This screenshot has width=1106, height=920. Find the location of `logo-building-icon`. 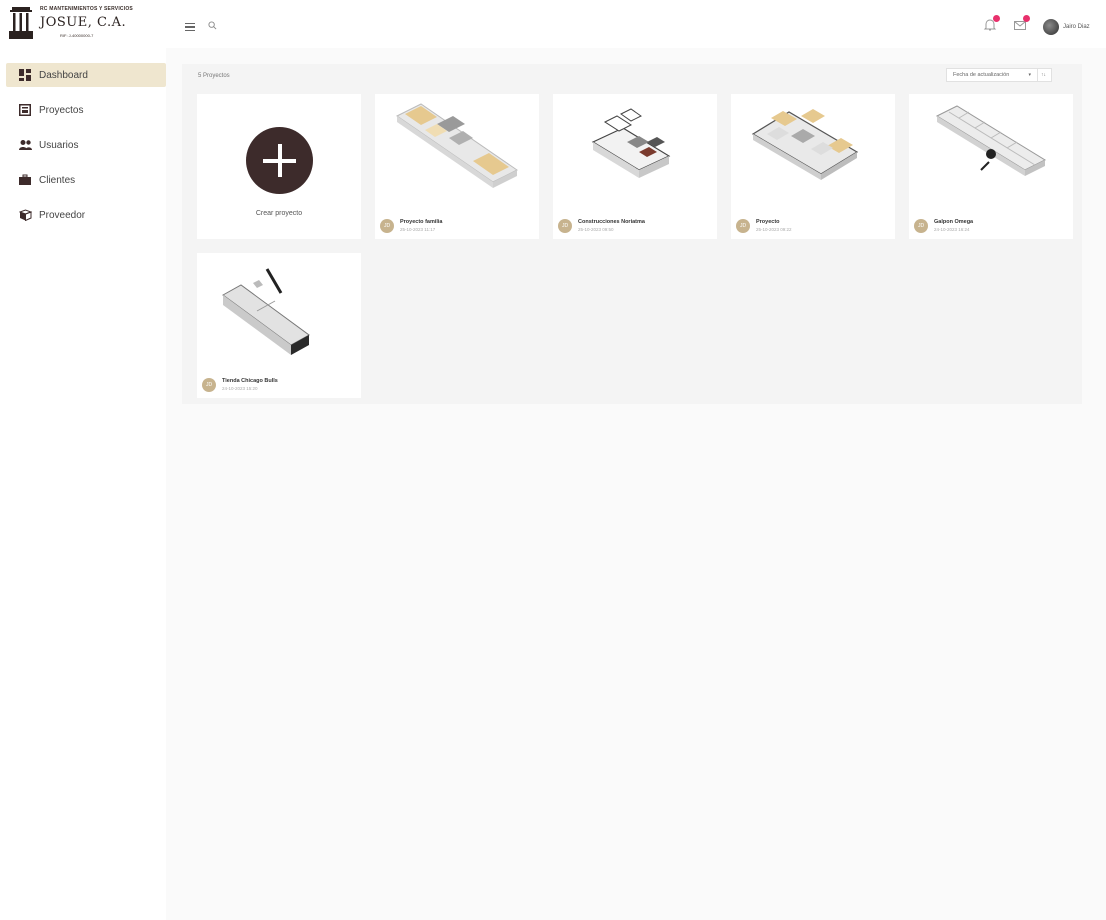

logo-building-icon is located at coordinates (21, 23).